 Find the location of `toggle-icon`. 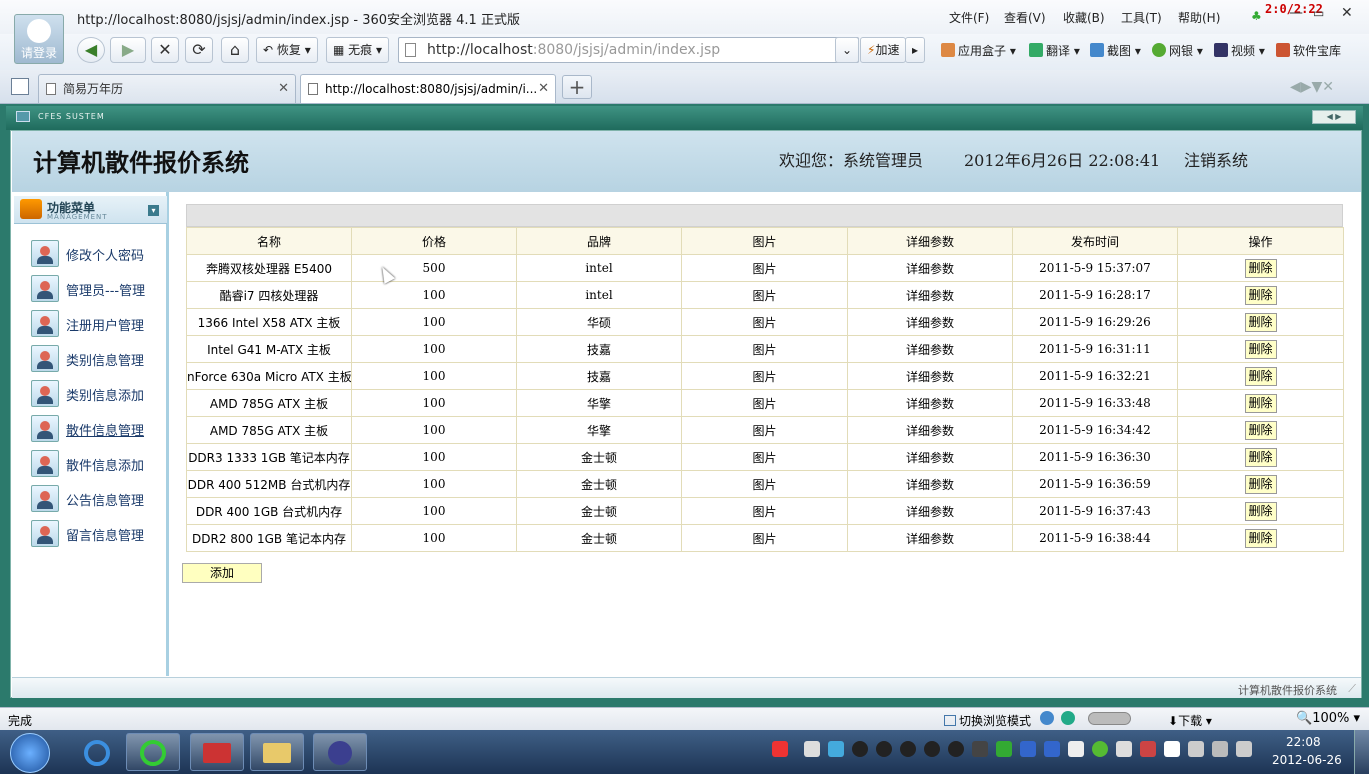

toggle-icon is located at coordinates (1109, 718).